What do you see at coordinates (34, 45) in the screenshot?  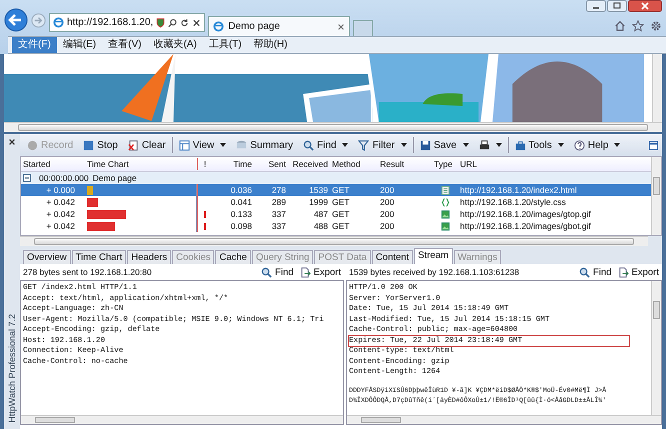 I see `menu-item: 文件(F)` at bounding box center [34, 45].